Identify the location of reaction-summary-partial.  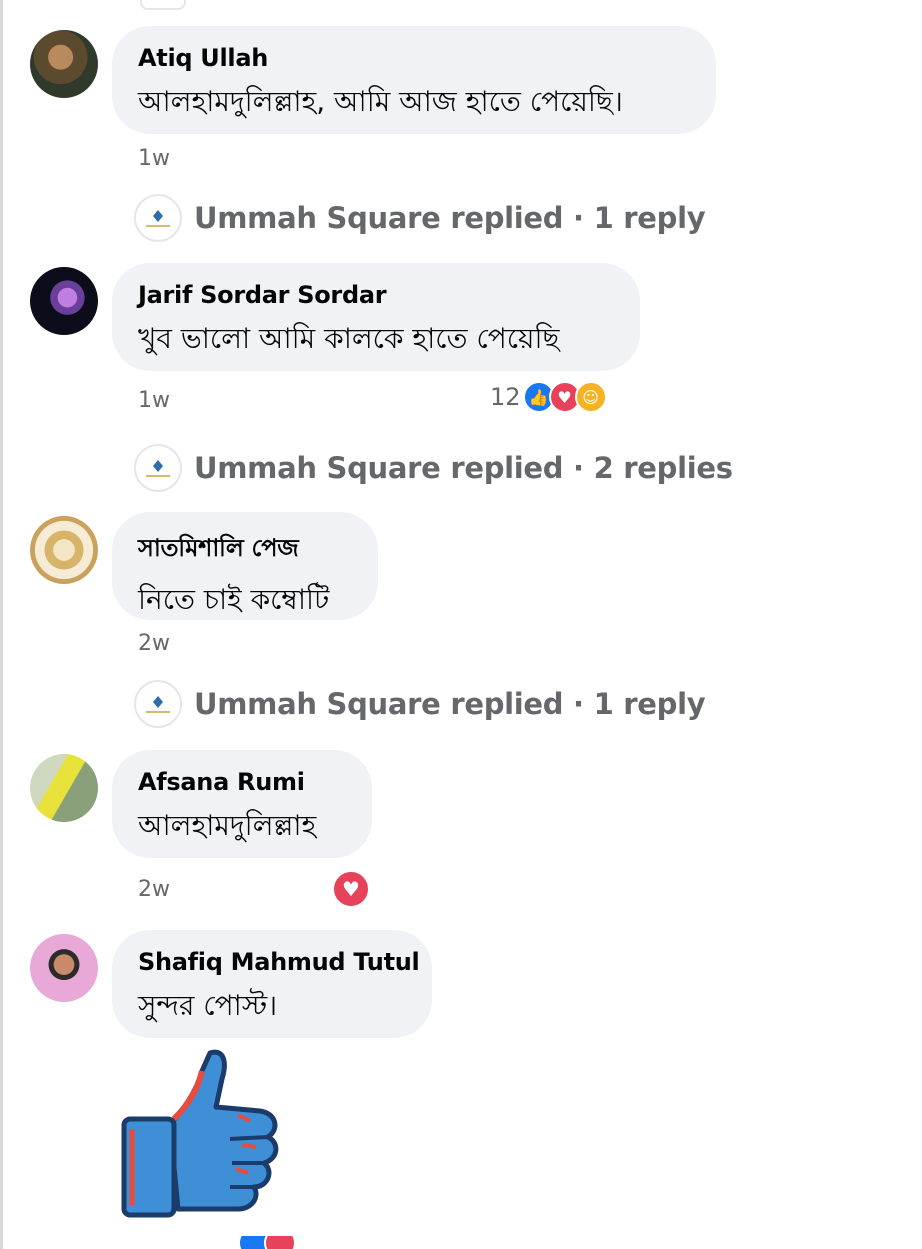
(266, 1242).